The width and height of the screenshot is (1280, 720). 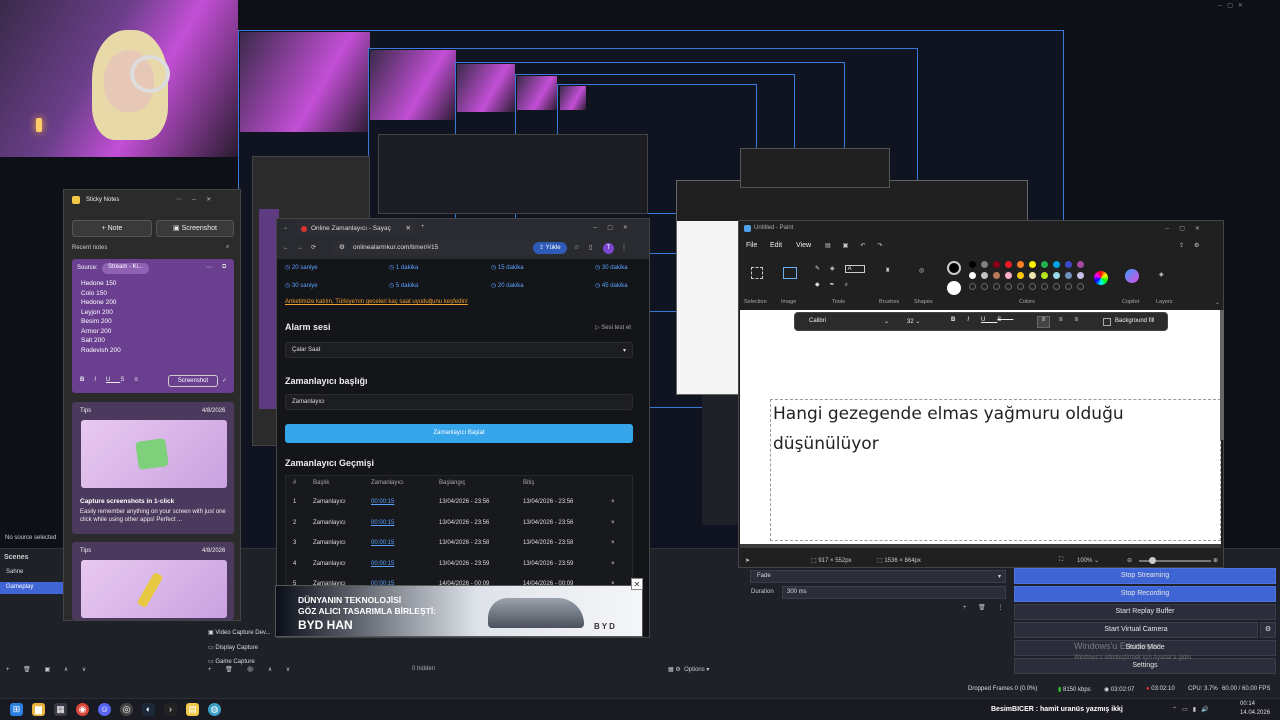 What do you see at coordinates (1222, 375) in the screenshot?
I see `vertical-scrollbar` at bounding box center [1222, 375].